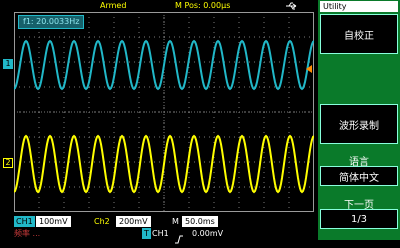  I want to click on frequency-readout: f1: 20.0033Hz, so click(51, 22).